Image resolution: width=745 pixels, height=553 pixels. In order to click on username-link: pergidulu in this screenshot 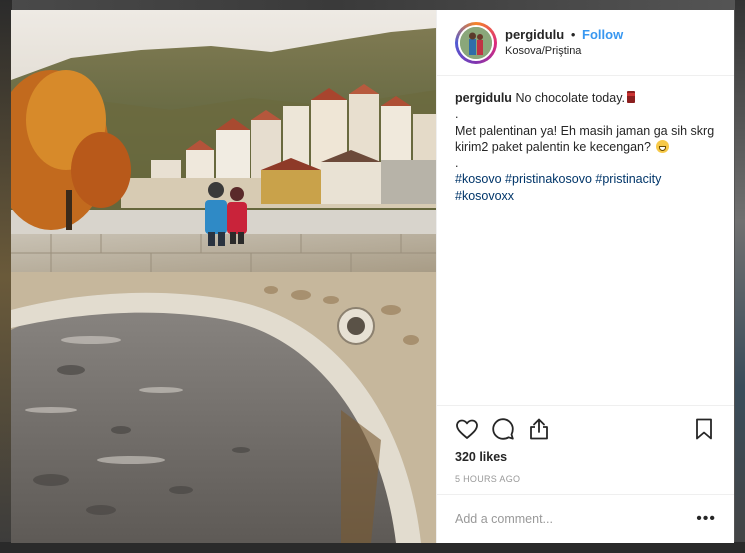, I will do `click(534, 34)`.